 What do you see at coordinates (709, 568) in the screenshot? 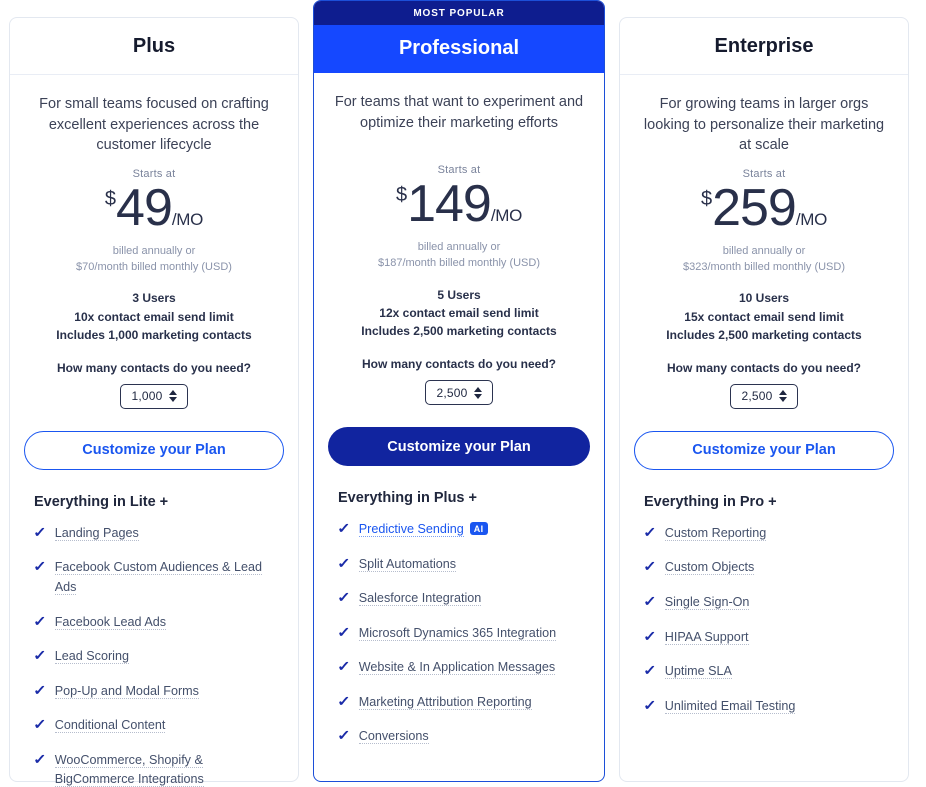
I see `feature-label: Custom Objects` at bounding box center [709, 568].